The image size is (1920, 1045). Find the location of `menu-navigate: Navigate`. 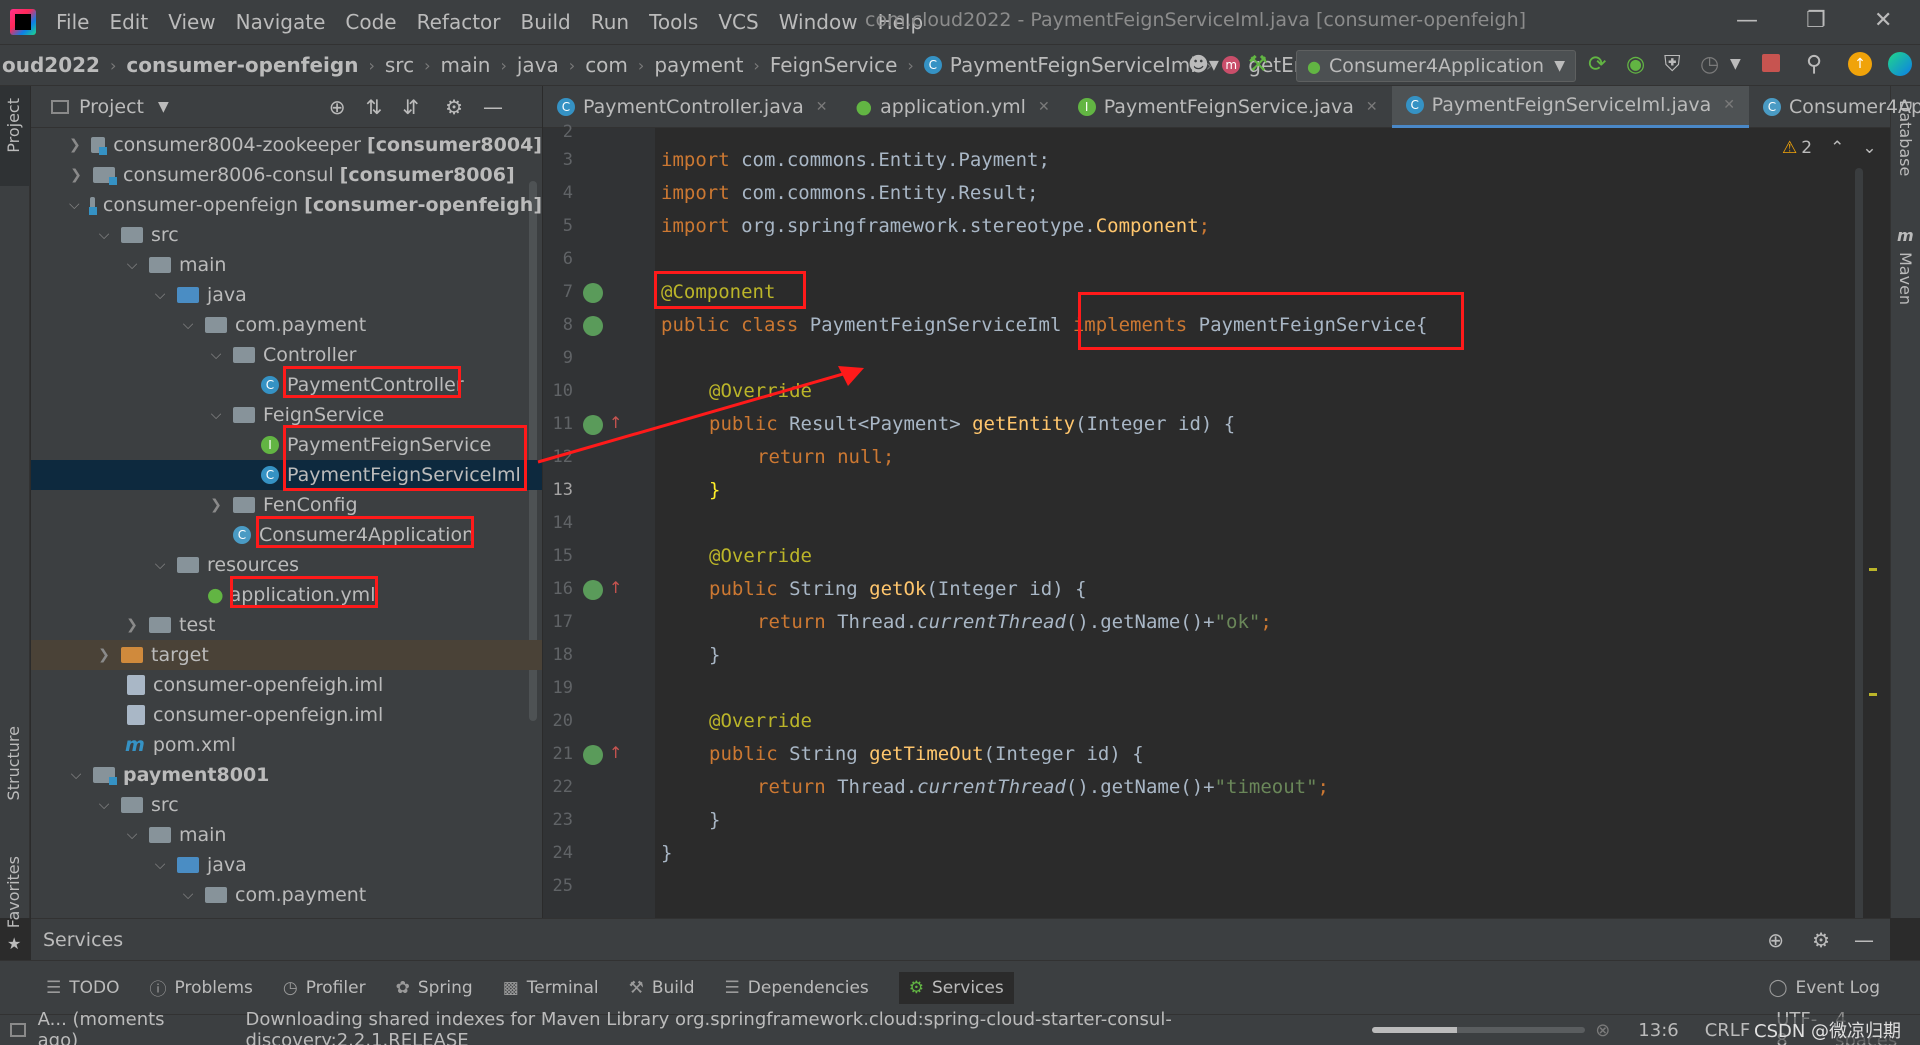

menu-navigate: Navigate is located at coordinates (281, 22).